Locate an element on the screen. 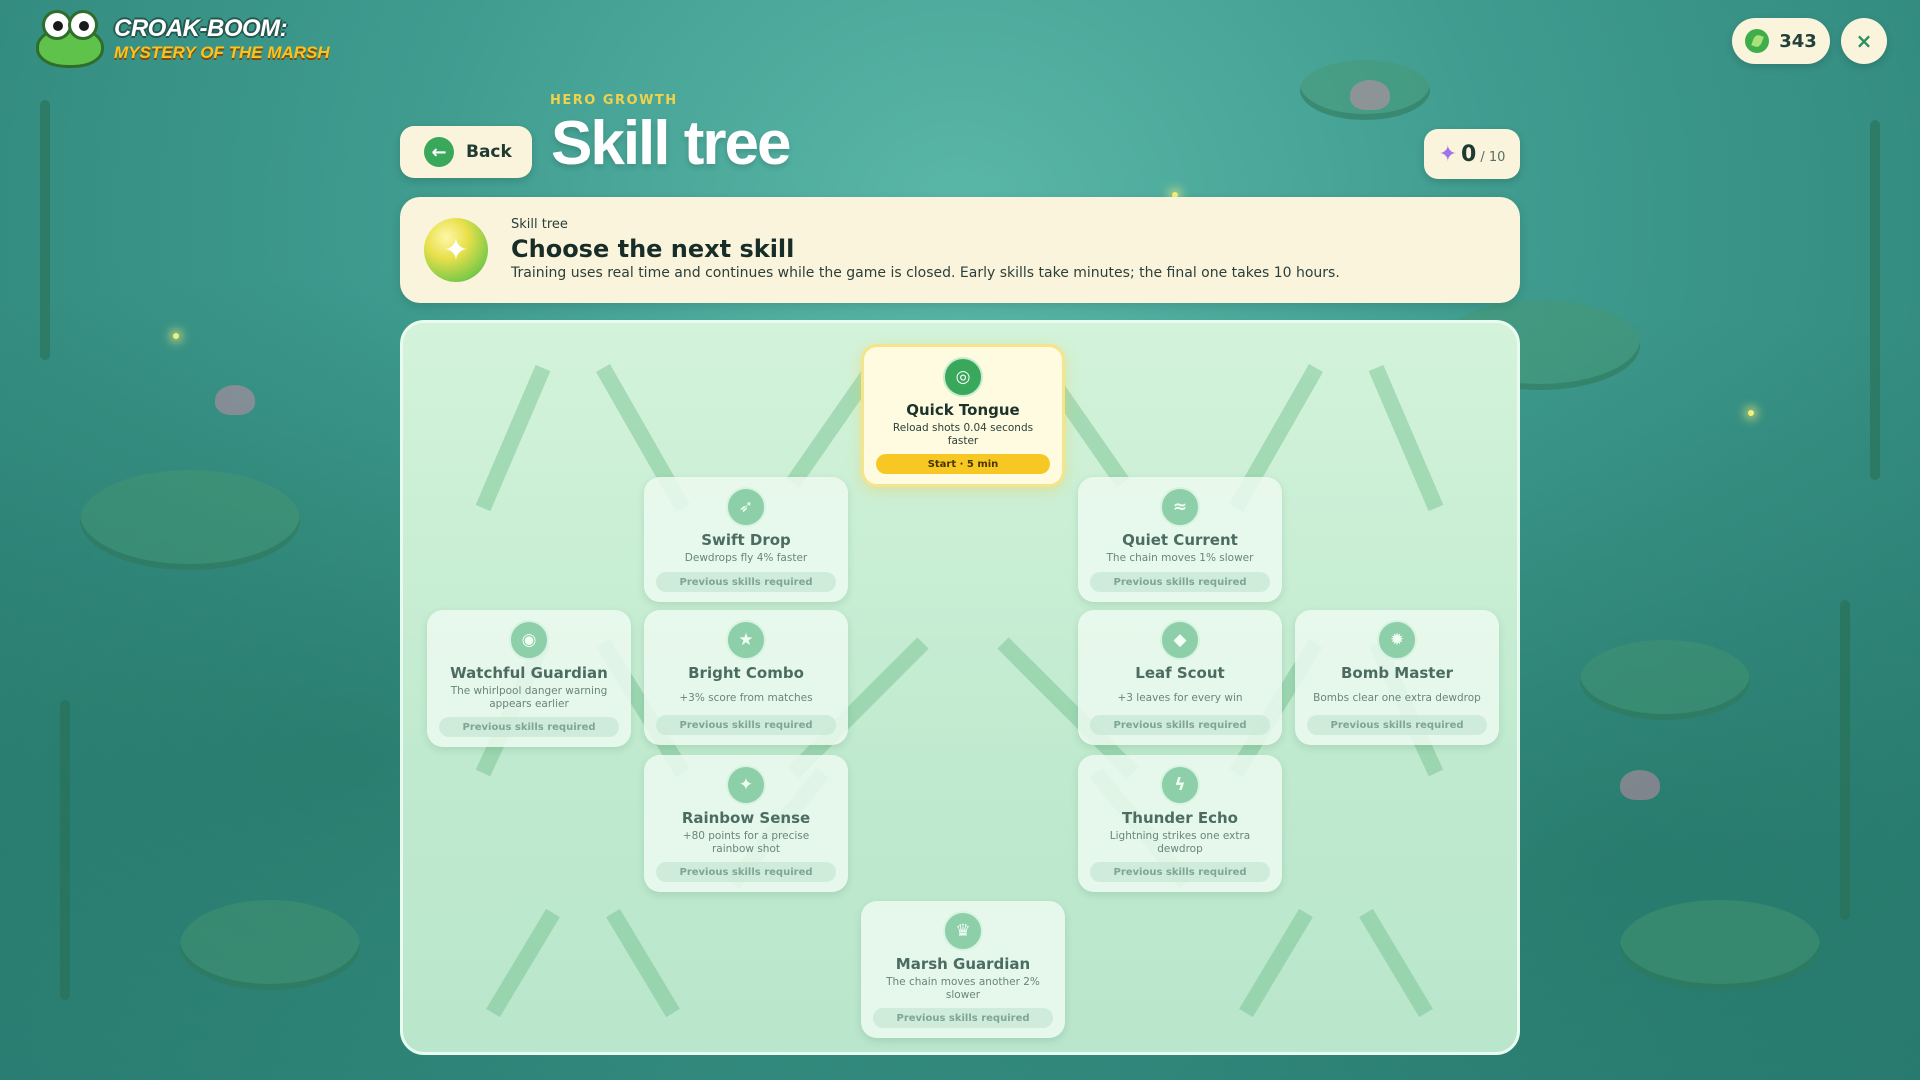 Image resolution: width=1920 pixels, height=1080 pixels. skill-name: Bomb Master is located at coordinates (1397, 673).